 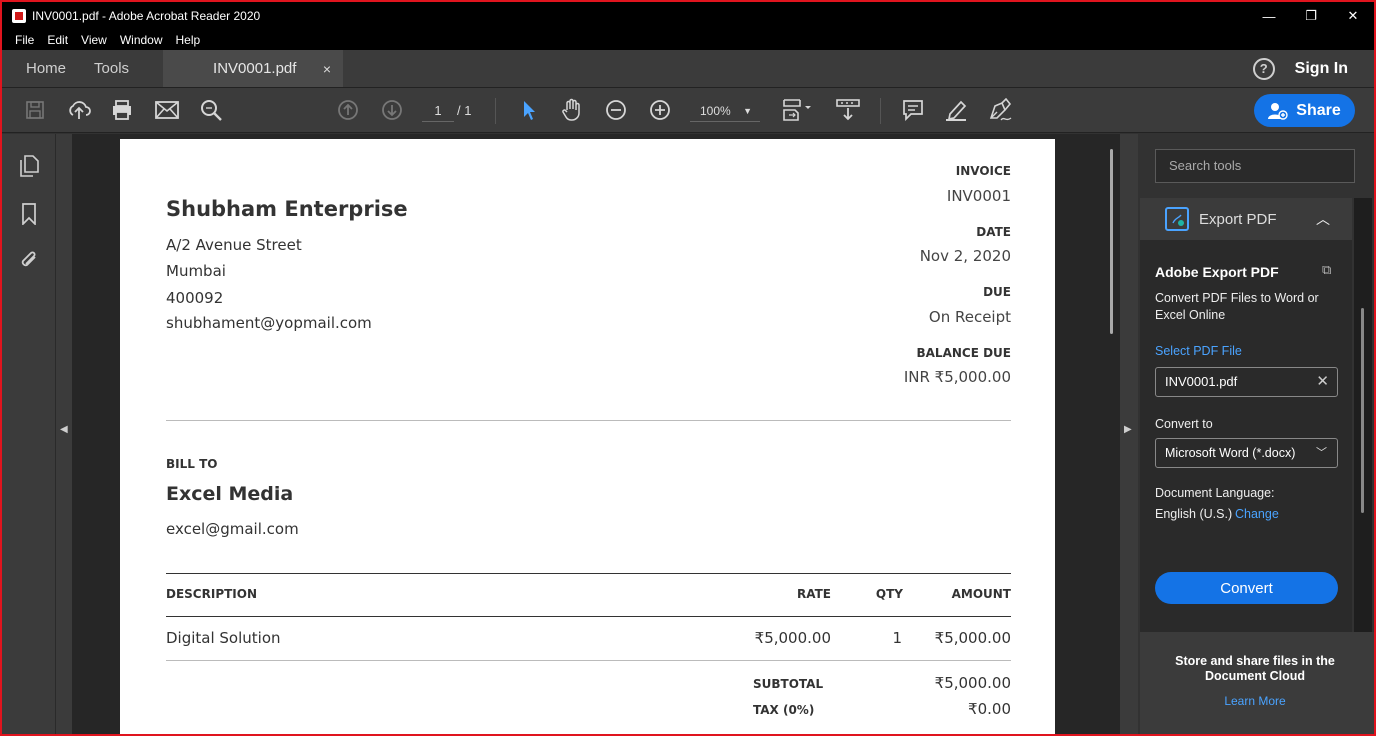 What do you see at coordinates (1217, 272) in the screenshot?
I see `adobe-export-title: Adobe Export PDF` at bounding box center [1217, 272].